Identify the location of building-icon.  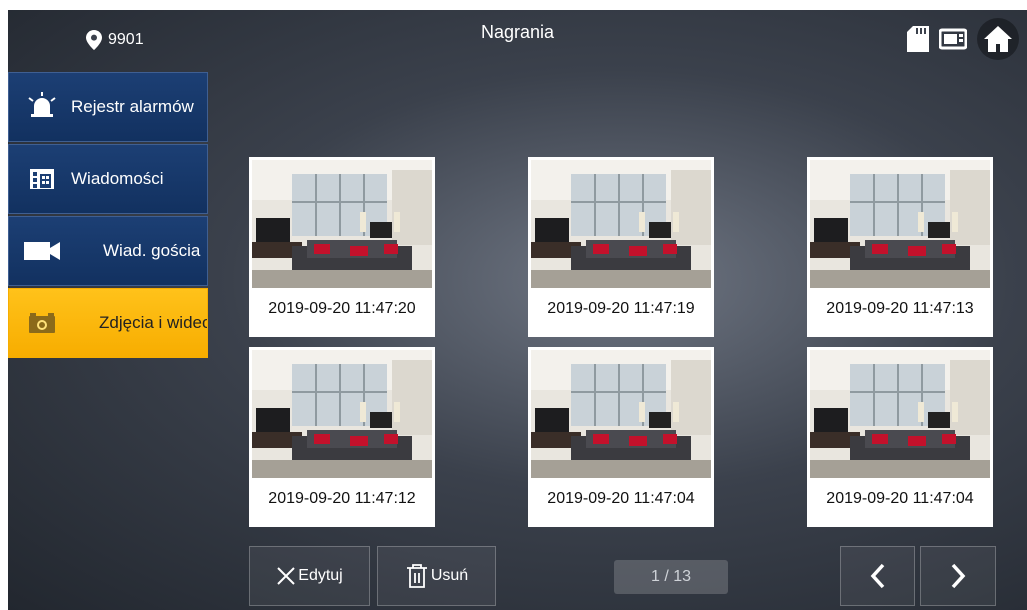
(42, 179).